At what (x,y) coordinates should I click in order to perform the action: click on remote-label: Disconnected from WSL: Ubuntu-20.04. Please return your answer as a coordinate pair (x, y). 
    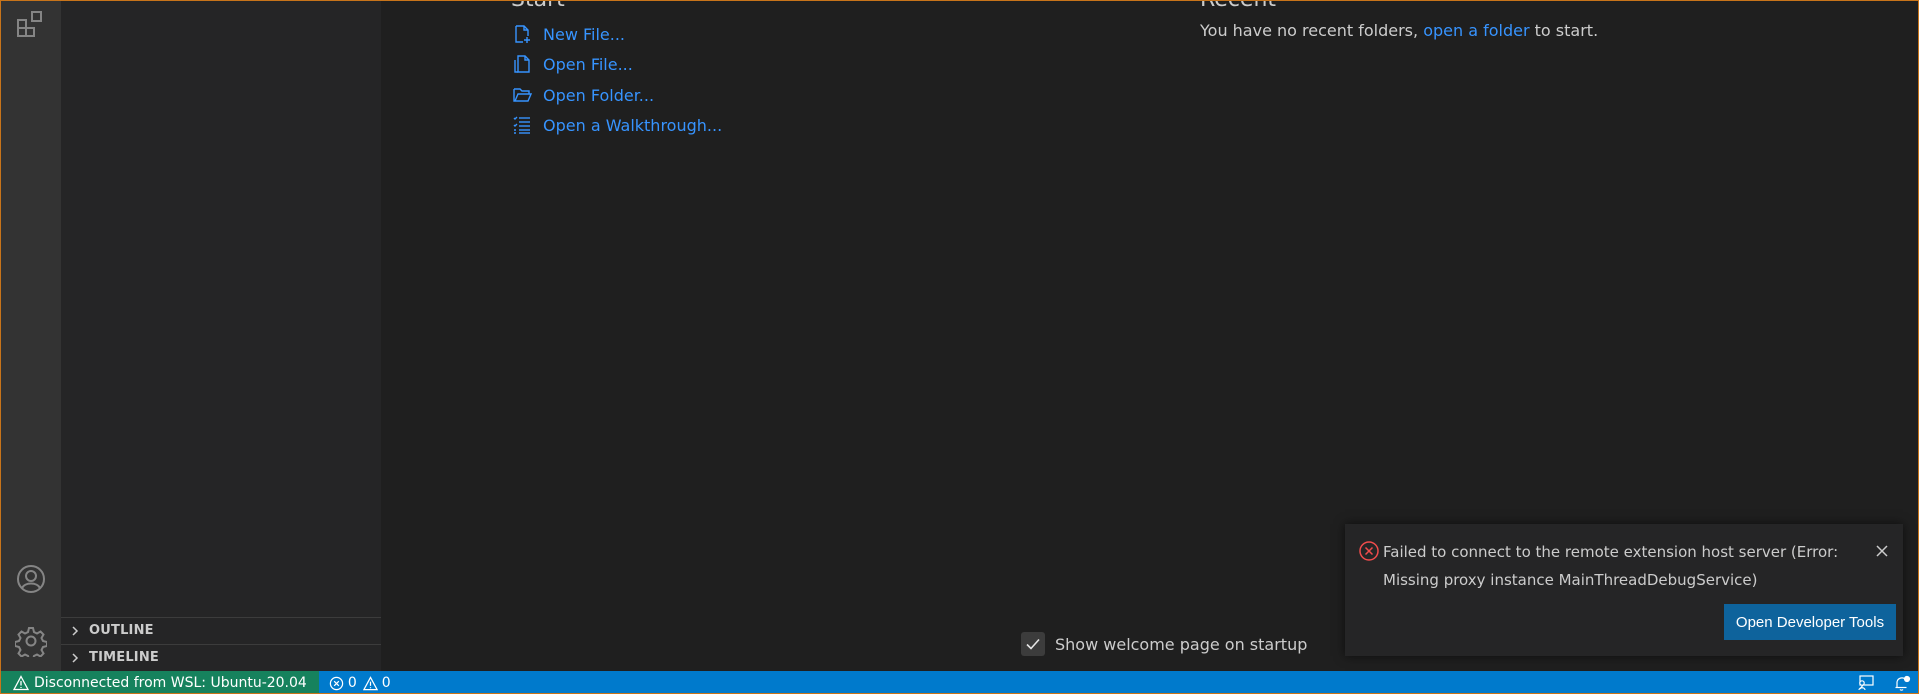
    Looking at the image, I should click on (170, 683).